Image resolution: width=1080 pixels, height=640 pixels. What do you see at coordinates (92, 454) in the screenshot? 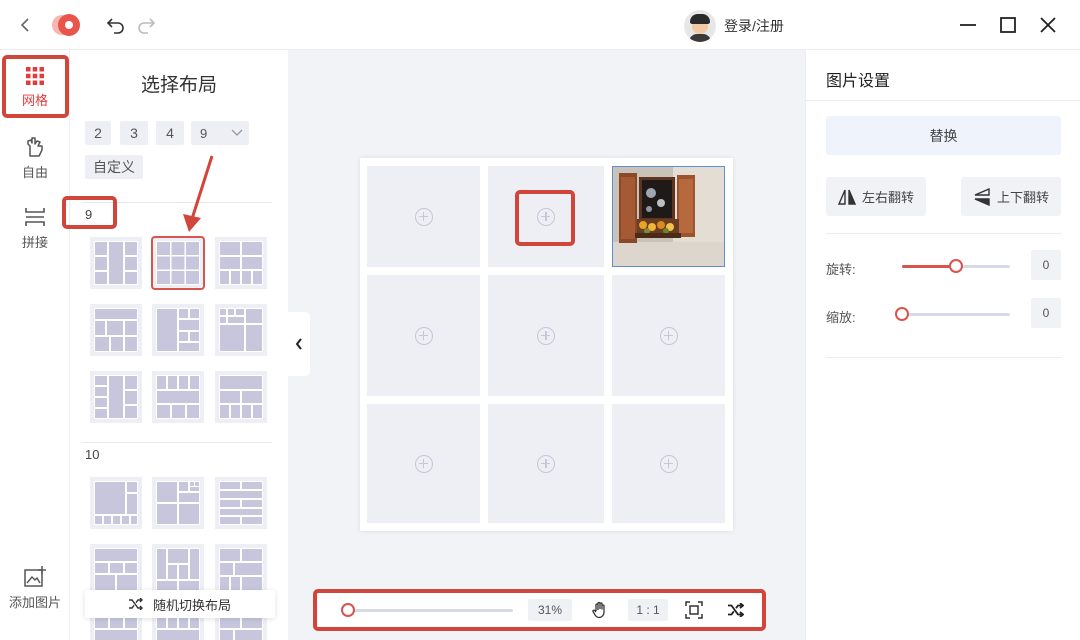
I see `section-label-10: 10` at bounding box center [92, 454].